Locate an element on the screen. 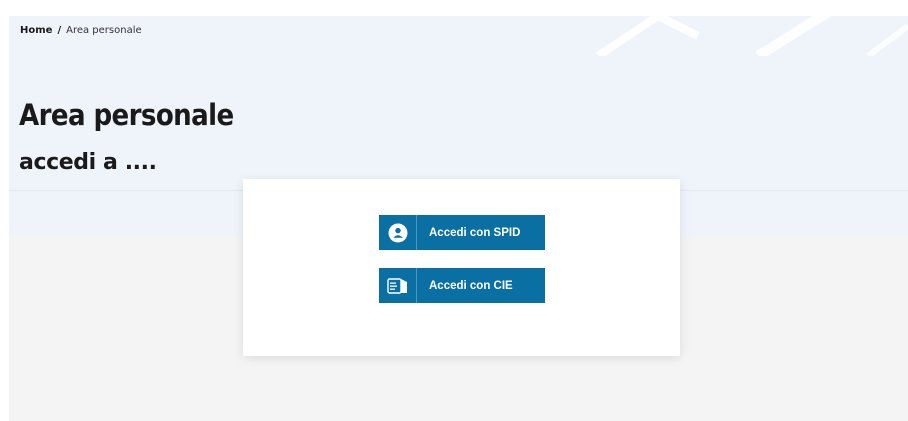  breadcrumb: Home / Area personale is located at coordinates (81, 30).